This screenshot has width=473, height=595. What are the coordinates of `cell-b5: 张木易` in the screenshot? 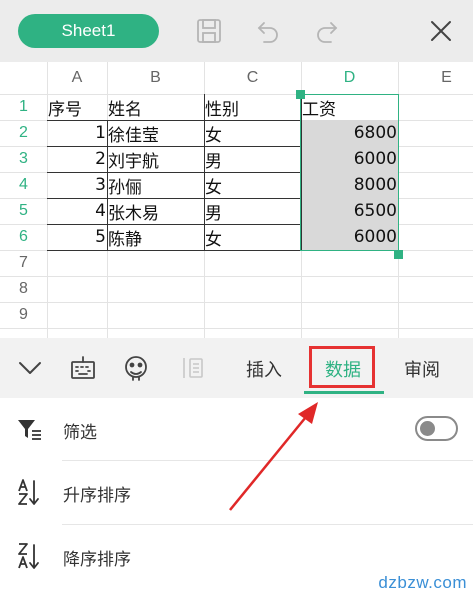 It's located at (156, 211).